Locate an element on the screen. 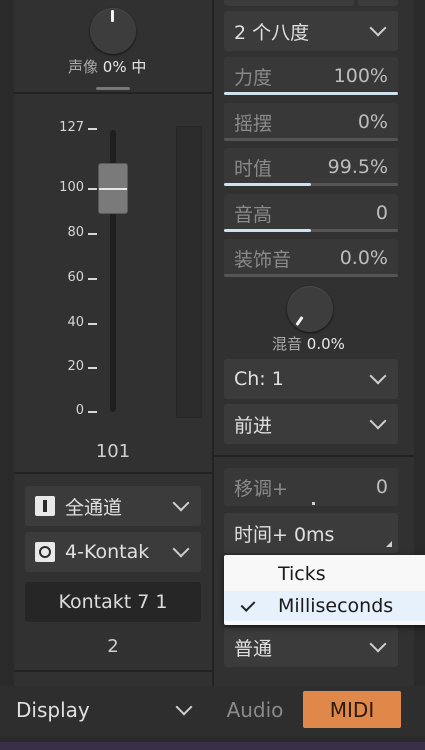 The image size is (425, 750). param-ornament-value: 0.0% is located at coordinates (363, 258).